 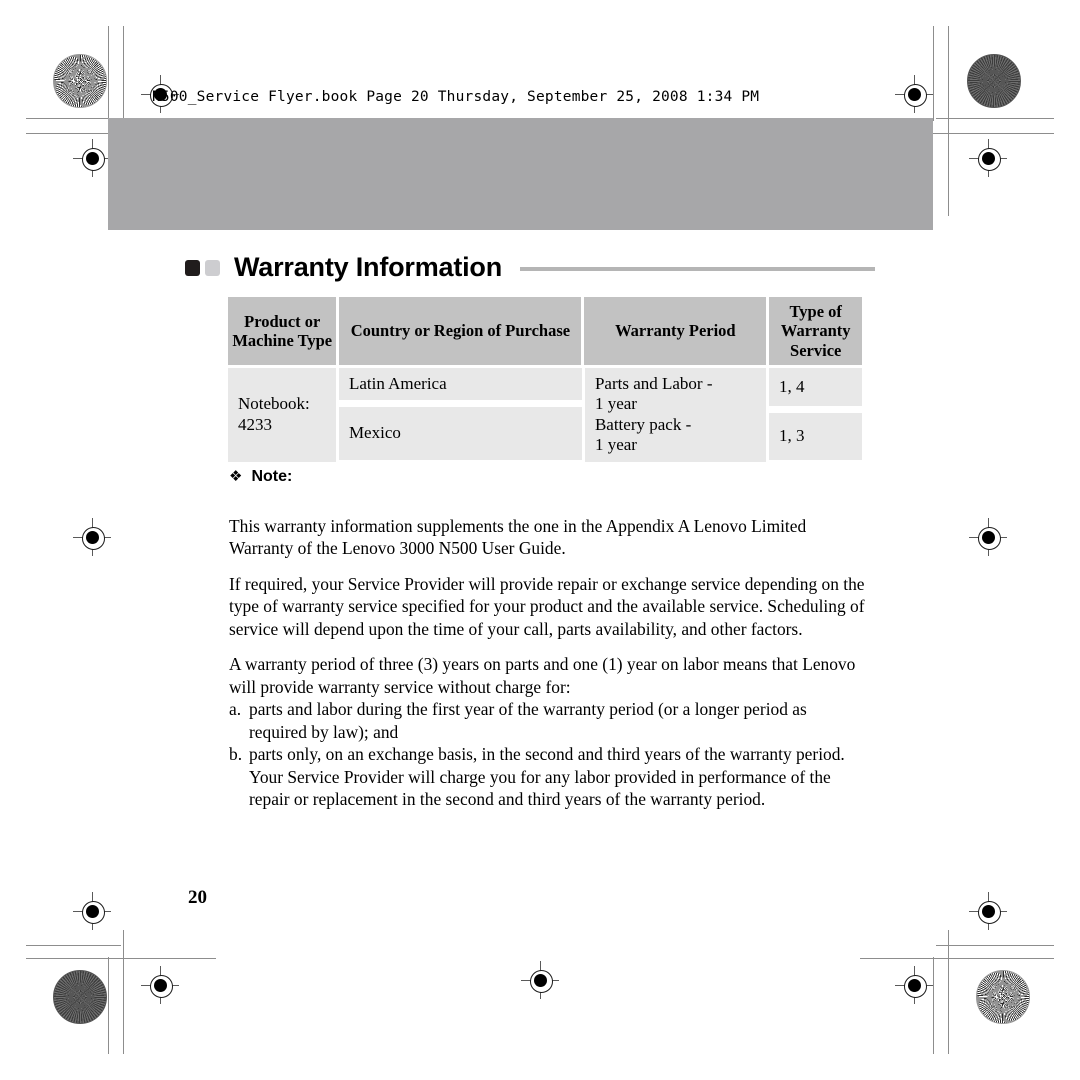 What do you see at coordinates (815, 436) in the screenshot?
I see `cell-service-type-2: 1, 3` at bounding box center [815, 436].